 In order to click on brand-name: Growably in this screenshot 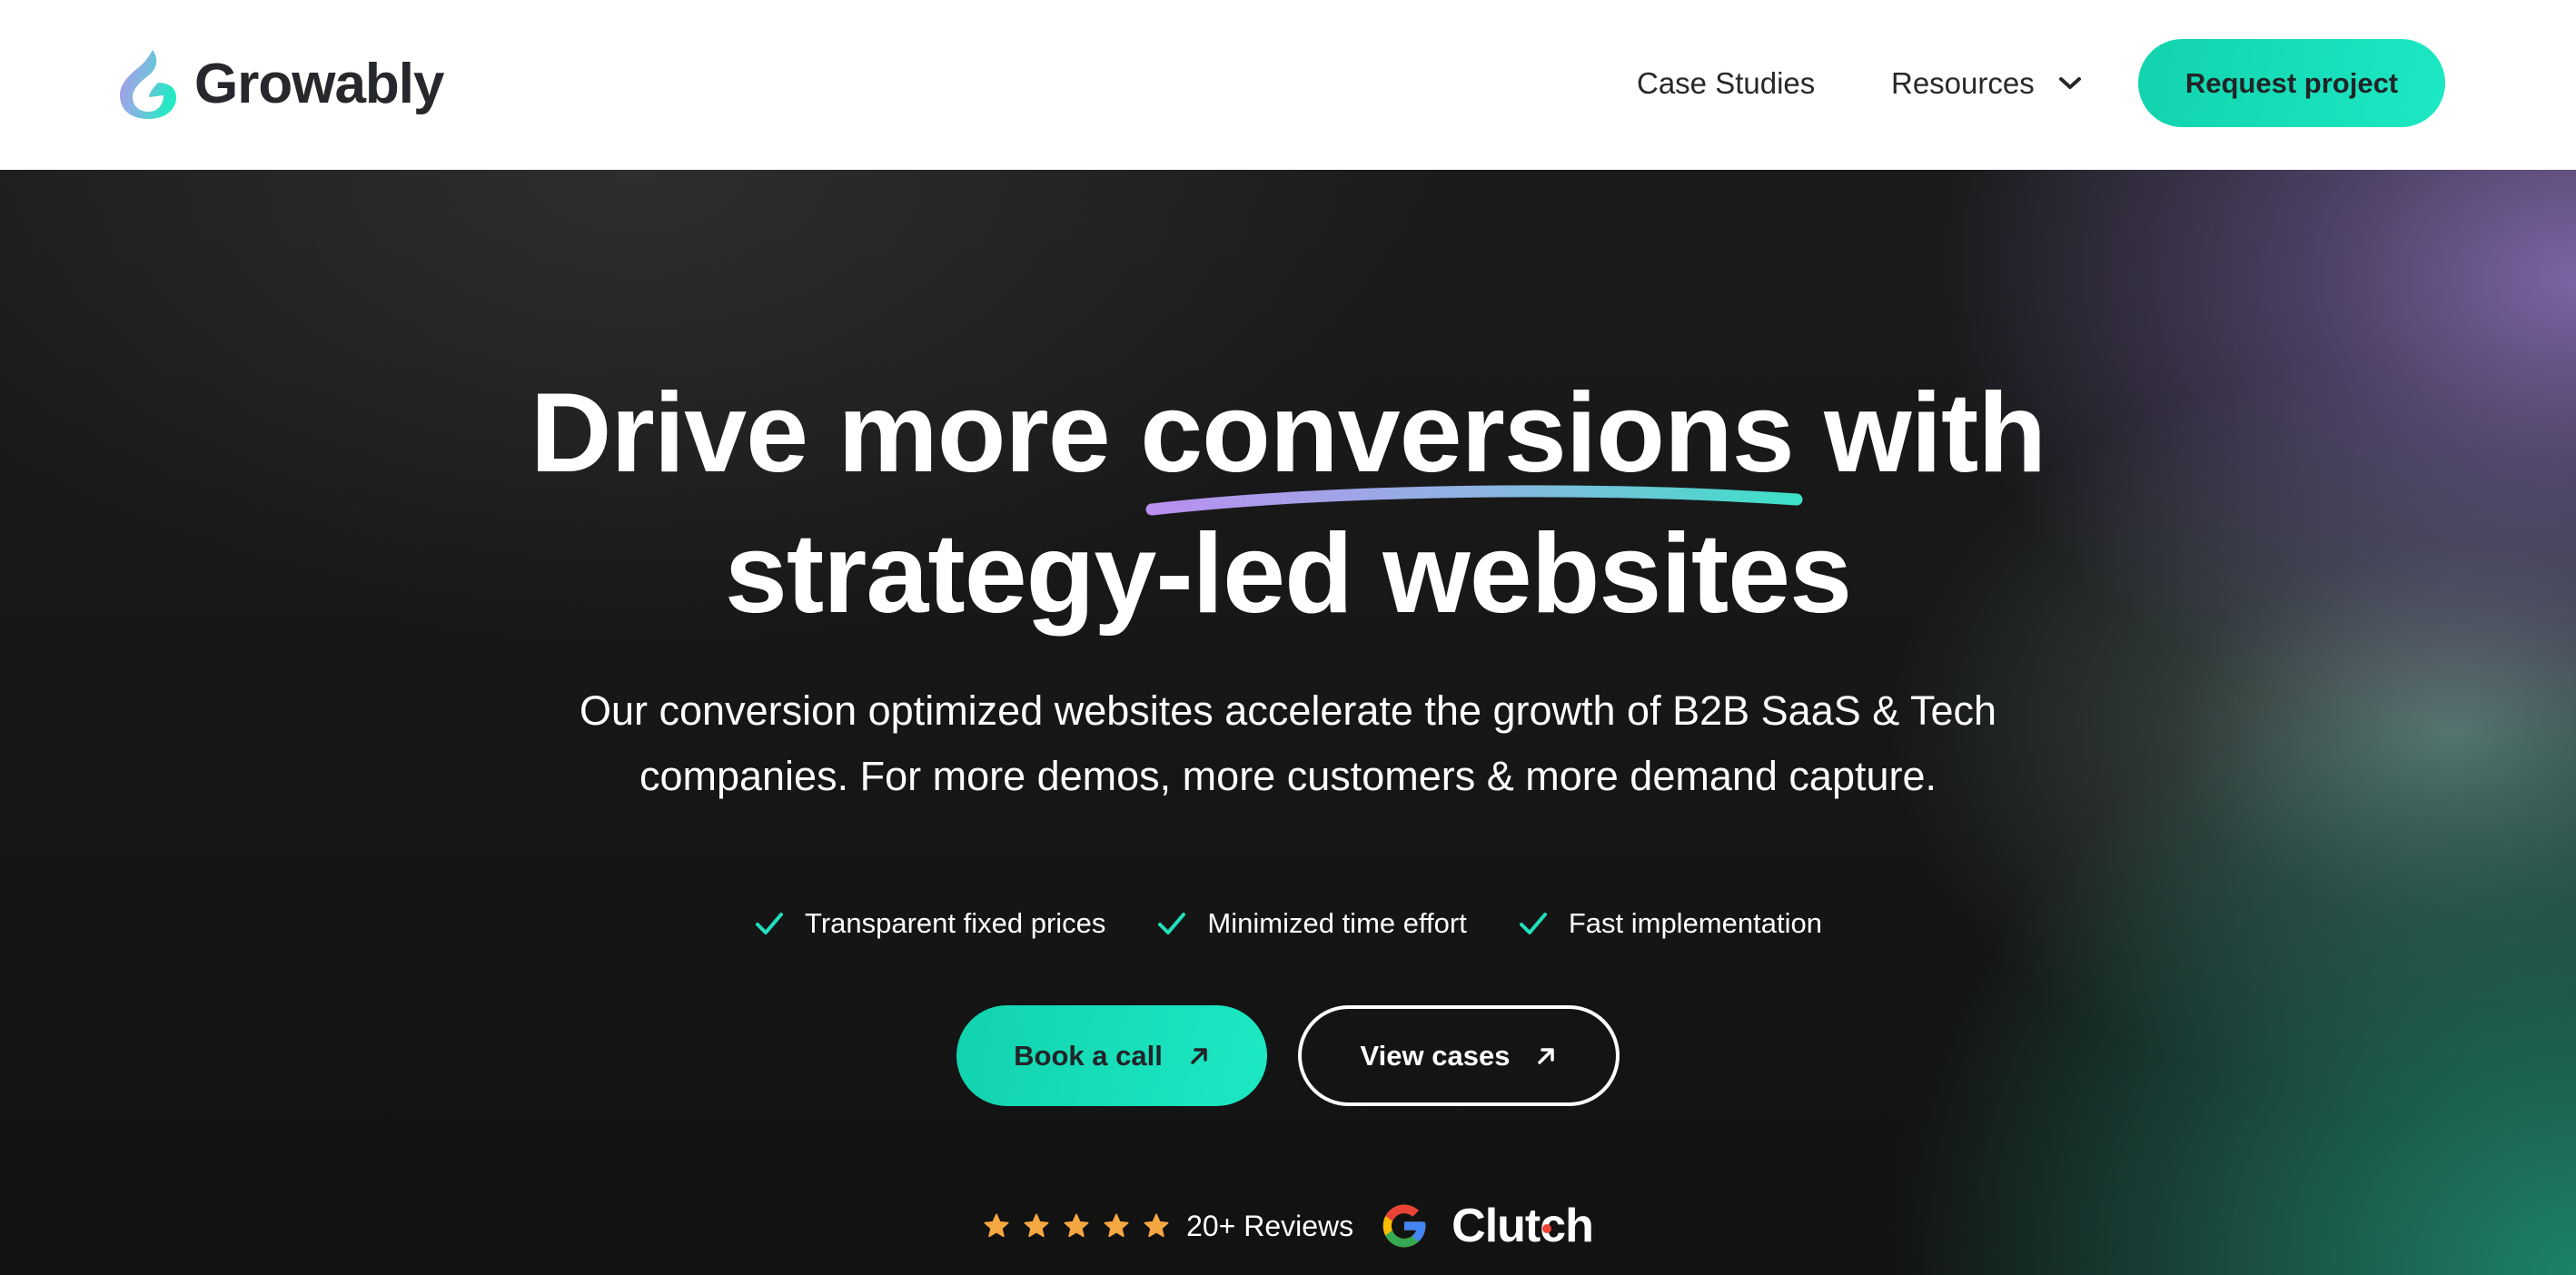, I will do `click(319, 84)`.